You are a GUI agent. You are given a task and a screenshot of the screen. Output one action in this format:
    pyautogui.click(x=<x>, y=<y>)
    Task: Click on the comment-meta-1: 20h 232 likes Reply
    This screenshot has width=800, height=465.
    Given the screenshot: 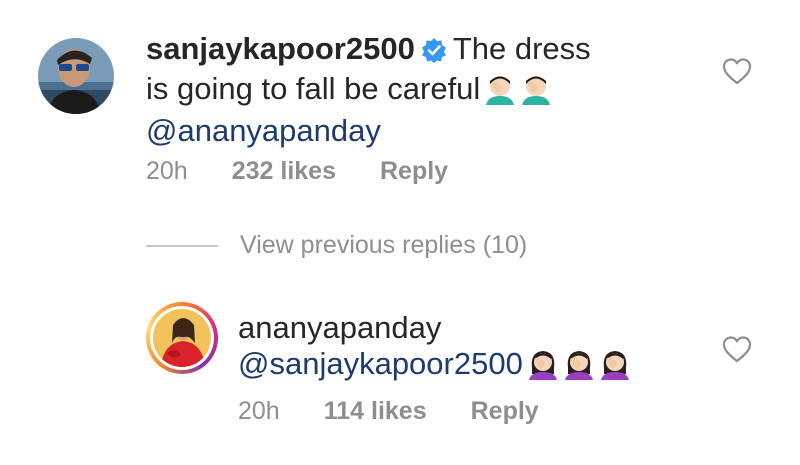 What is the action you would take?
    pyautogui.click(x=297, y=171)
    